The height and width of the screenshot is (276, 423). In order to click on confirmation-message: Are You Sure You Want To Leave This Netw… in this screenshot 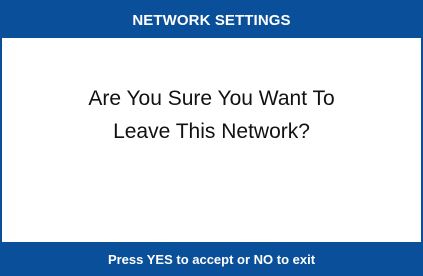, I will do `click(211, 115)`.